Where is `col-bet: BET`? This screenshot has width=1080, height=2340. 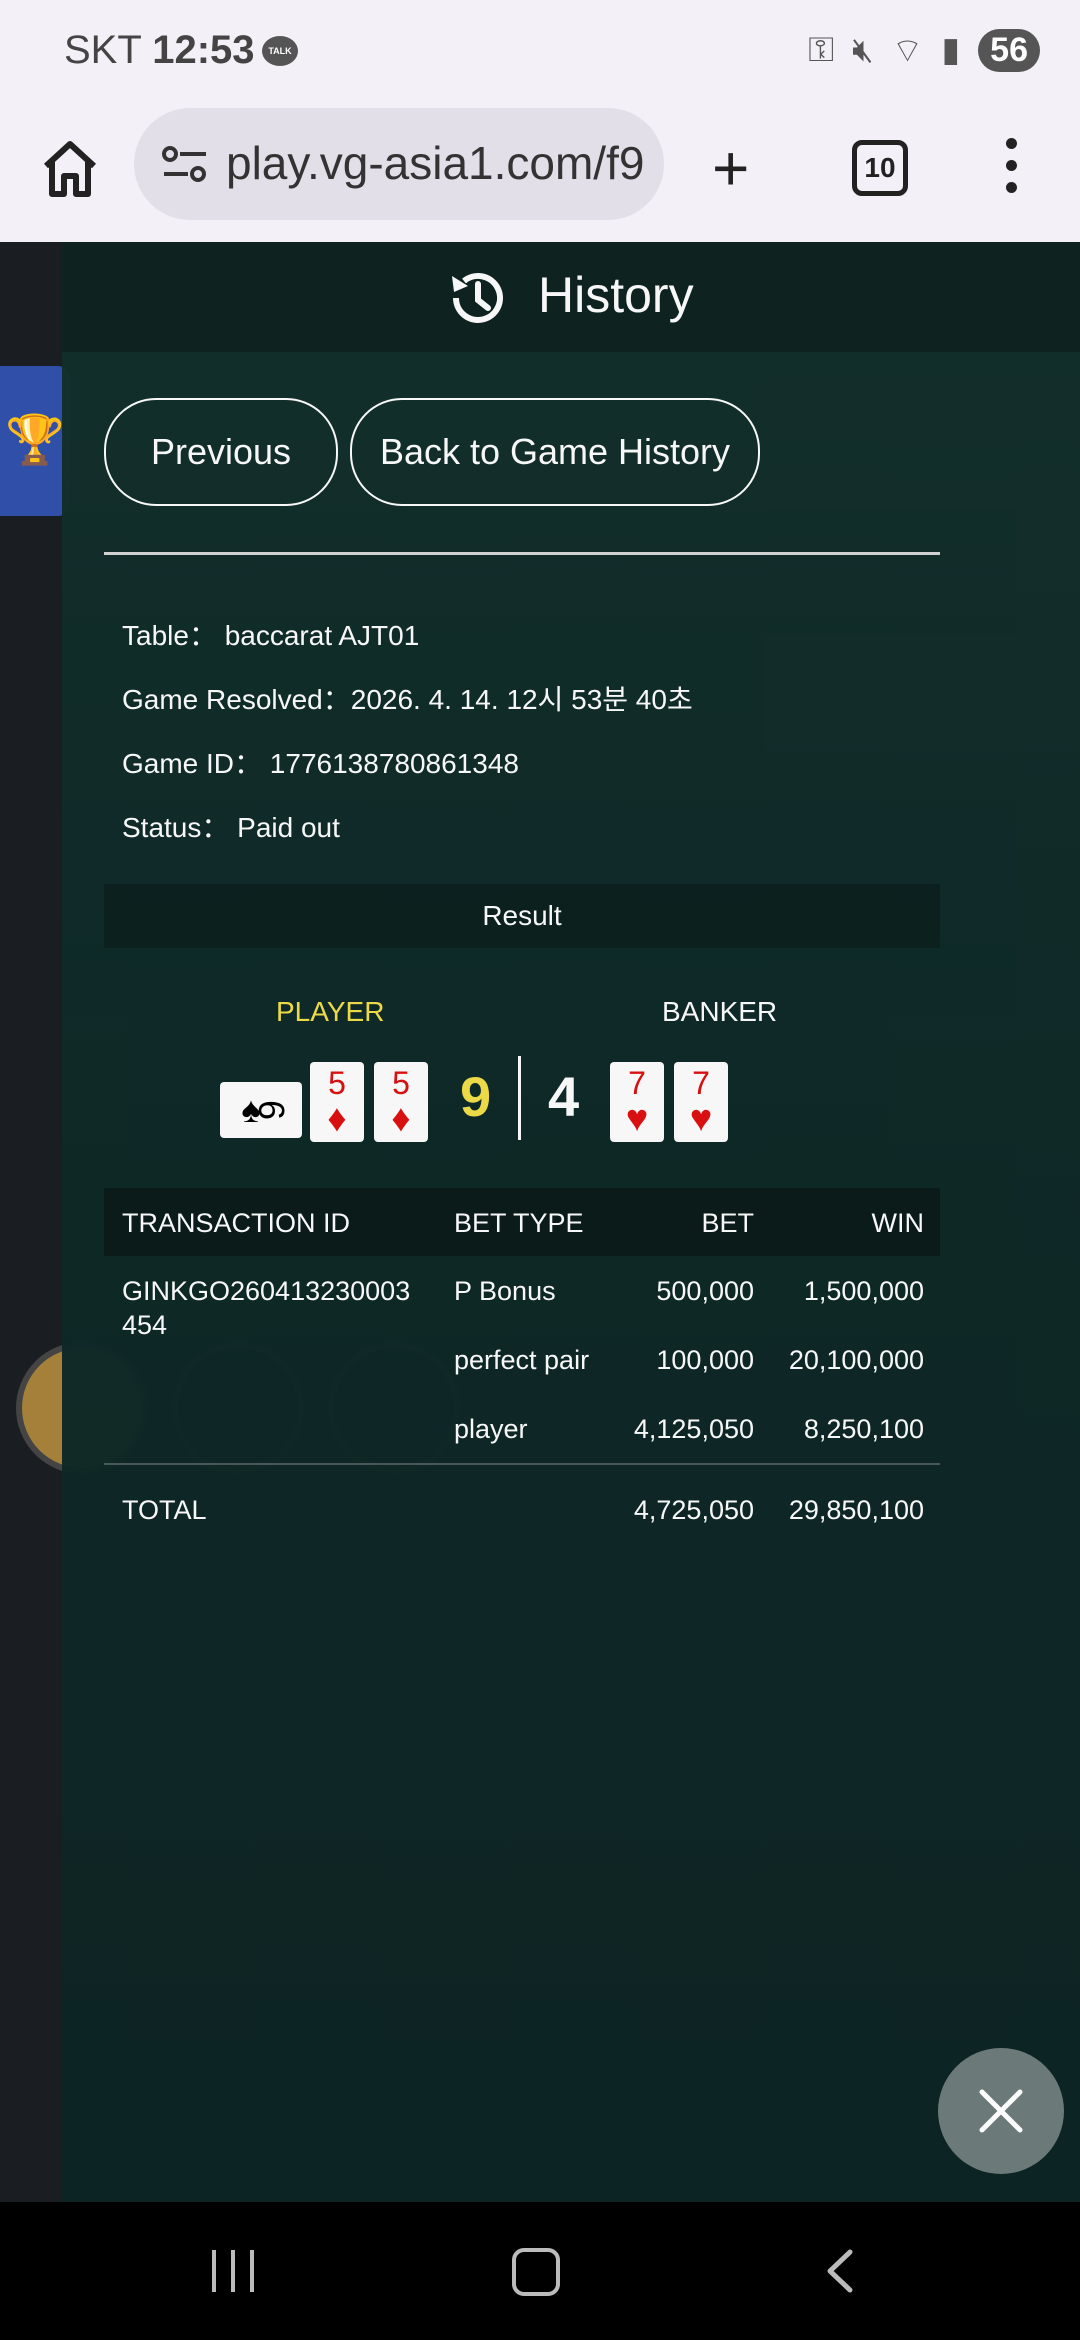
col-bet: BET is located at coordinates (727, 1223).